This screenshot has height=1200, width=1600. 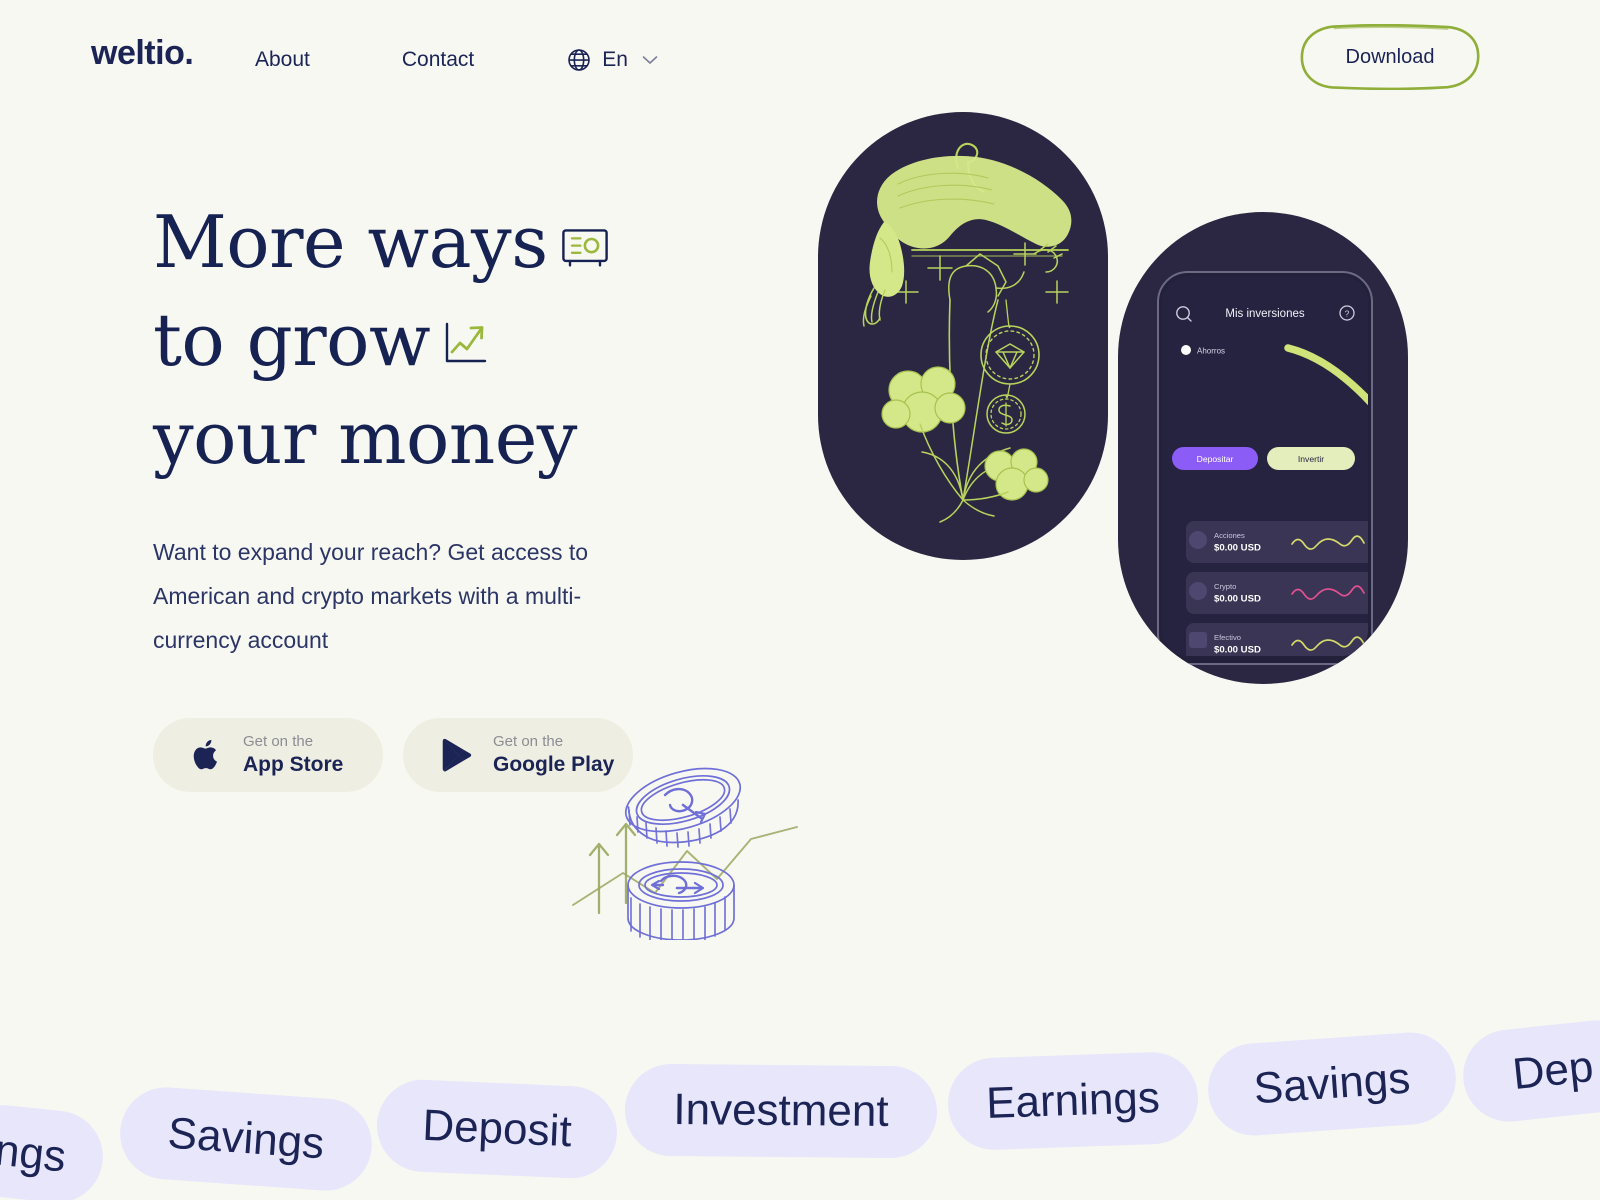 I want to click on phone-segment-label: Ahorros, so click(x=1211, y=351).